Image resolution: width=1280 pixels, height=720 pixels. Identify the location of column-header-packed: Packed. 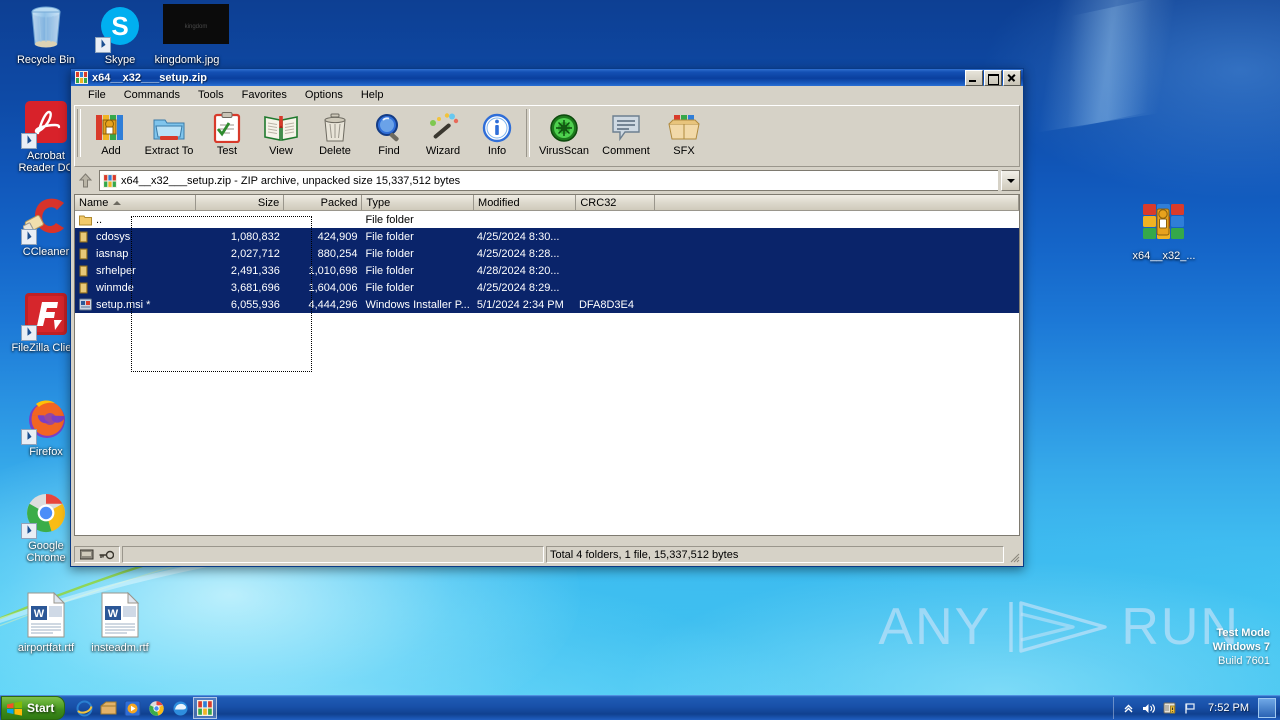
(323, 203).